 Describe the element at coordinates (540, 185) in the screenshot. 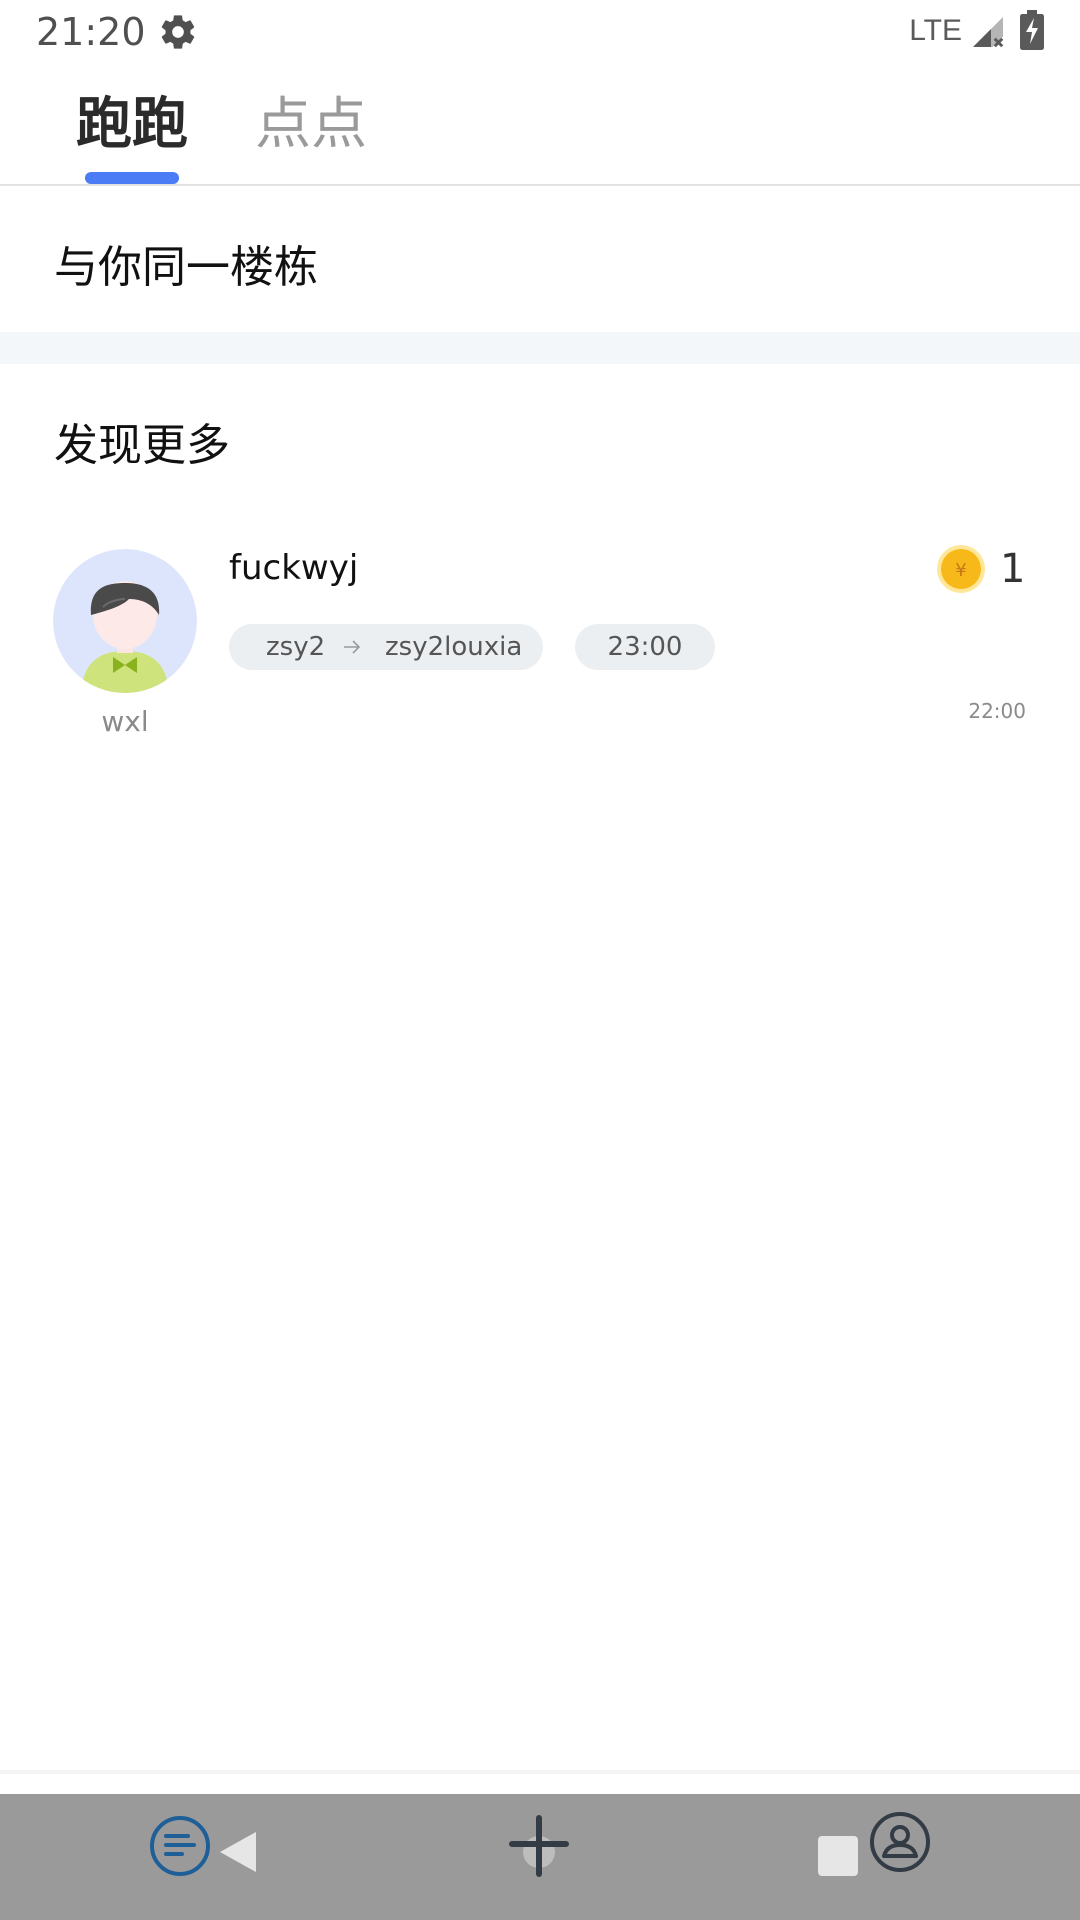

I see `tabs-divider` at that location.